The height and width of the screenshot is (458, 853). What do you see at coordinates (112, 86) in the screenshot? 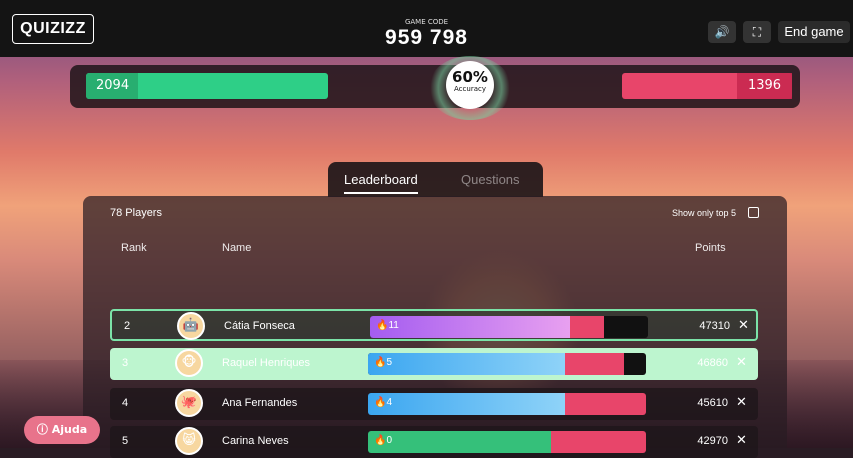
I see `correct-count: 2094` at bounding box center [112, 86].